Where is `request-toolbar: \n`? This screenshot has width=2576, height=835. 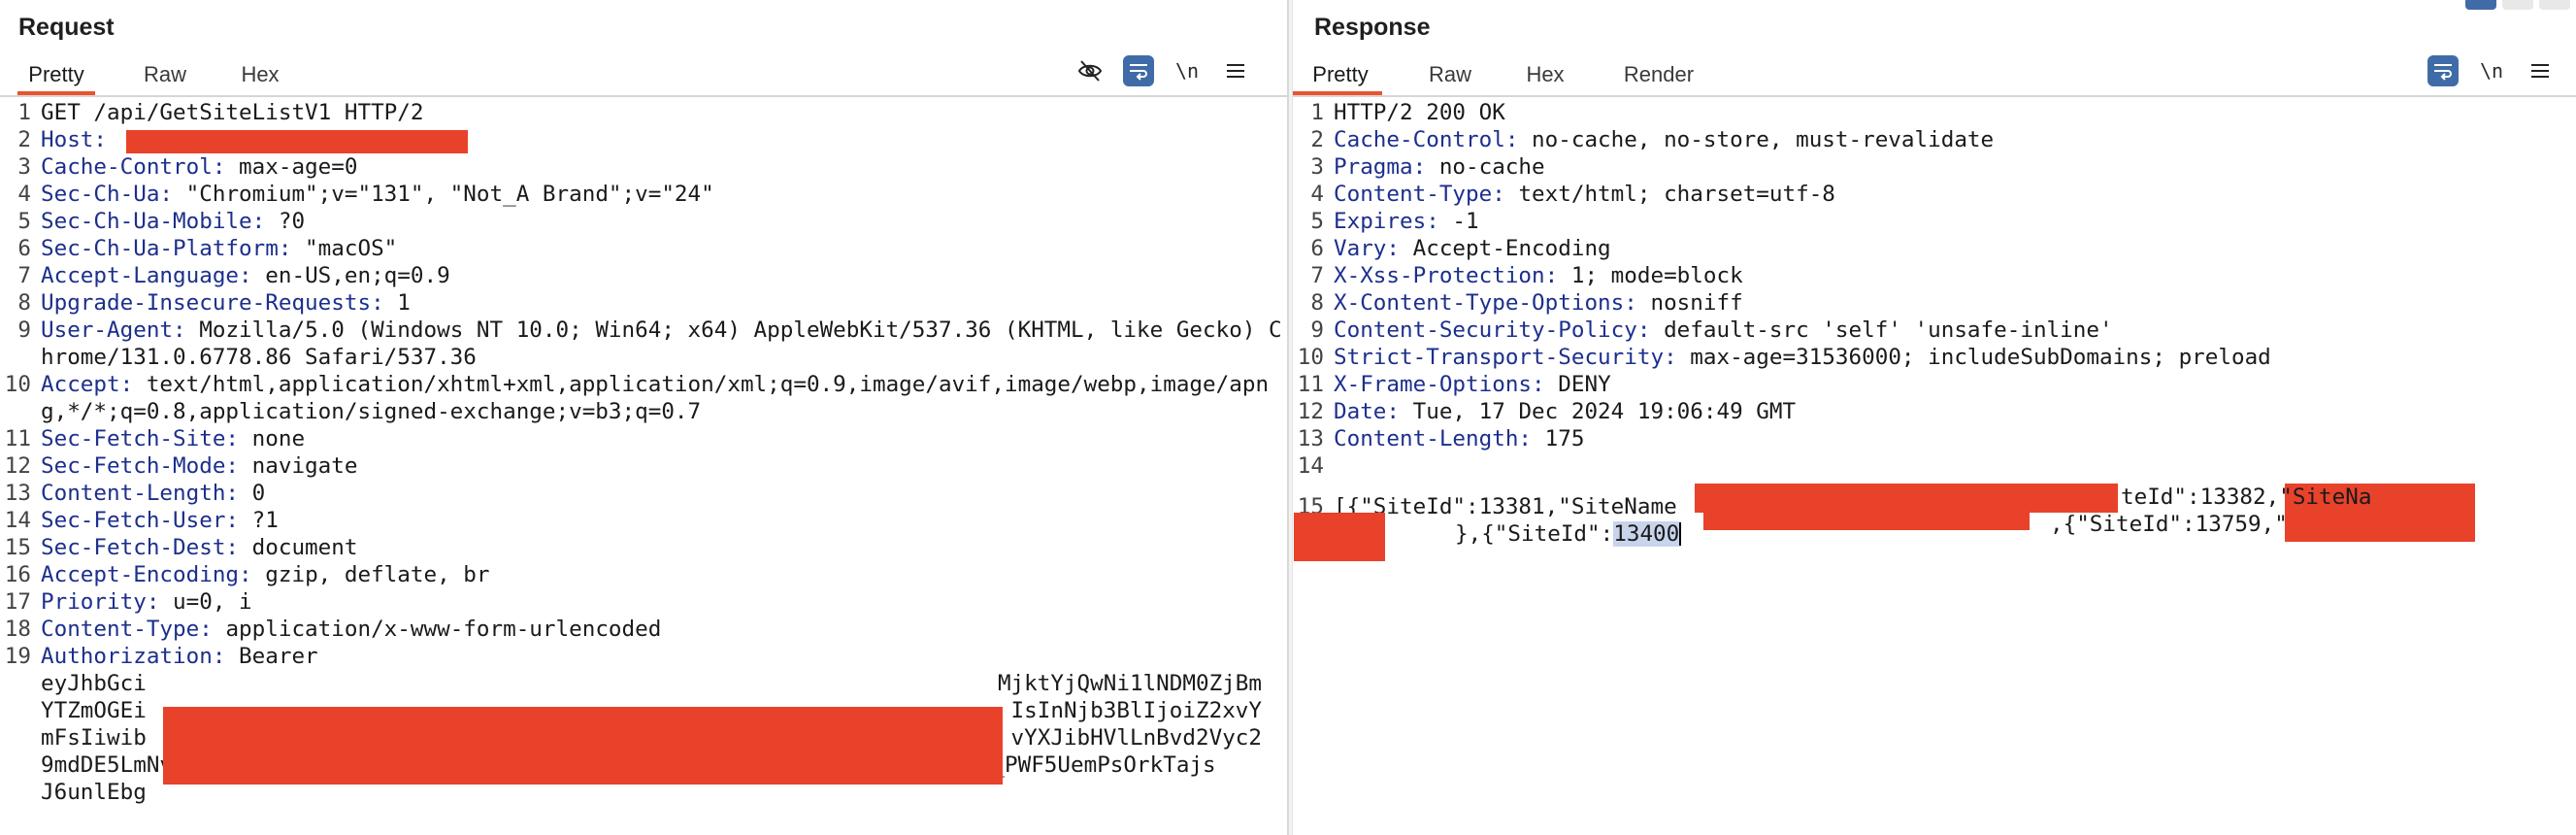 request-toolbar: \n is located at coordinates (1162, 70).